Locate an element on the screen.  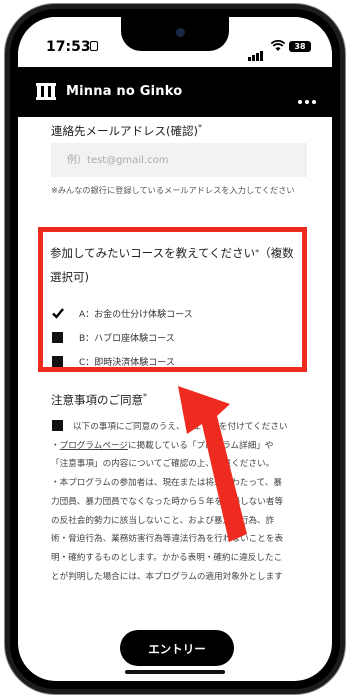
consent-title: 注意事項のご同意* is located at coordinates (99, 399).